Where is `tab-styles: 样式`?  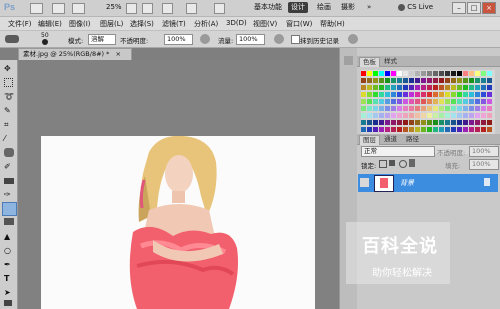 tab-styles: 样式 is located at coordinates (390, 61).